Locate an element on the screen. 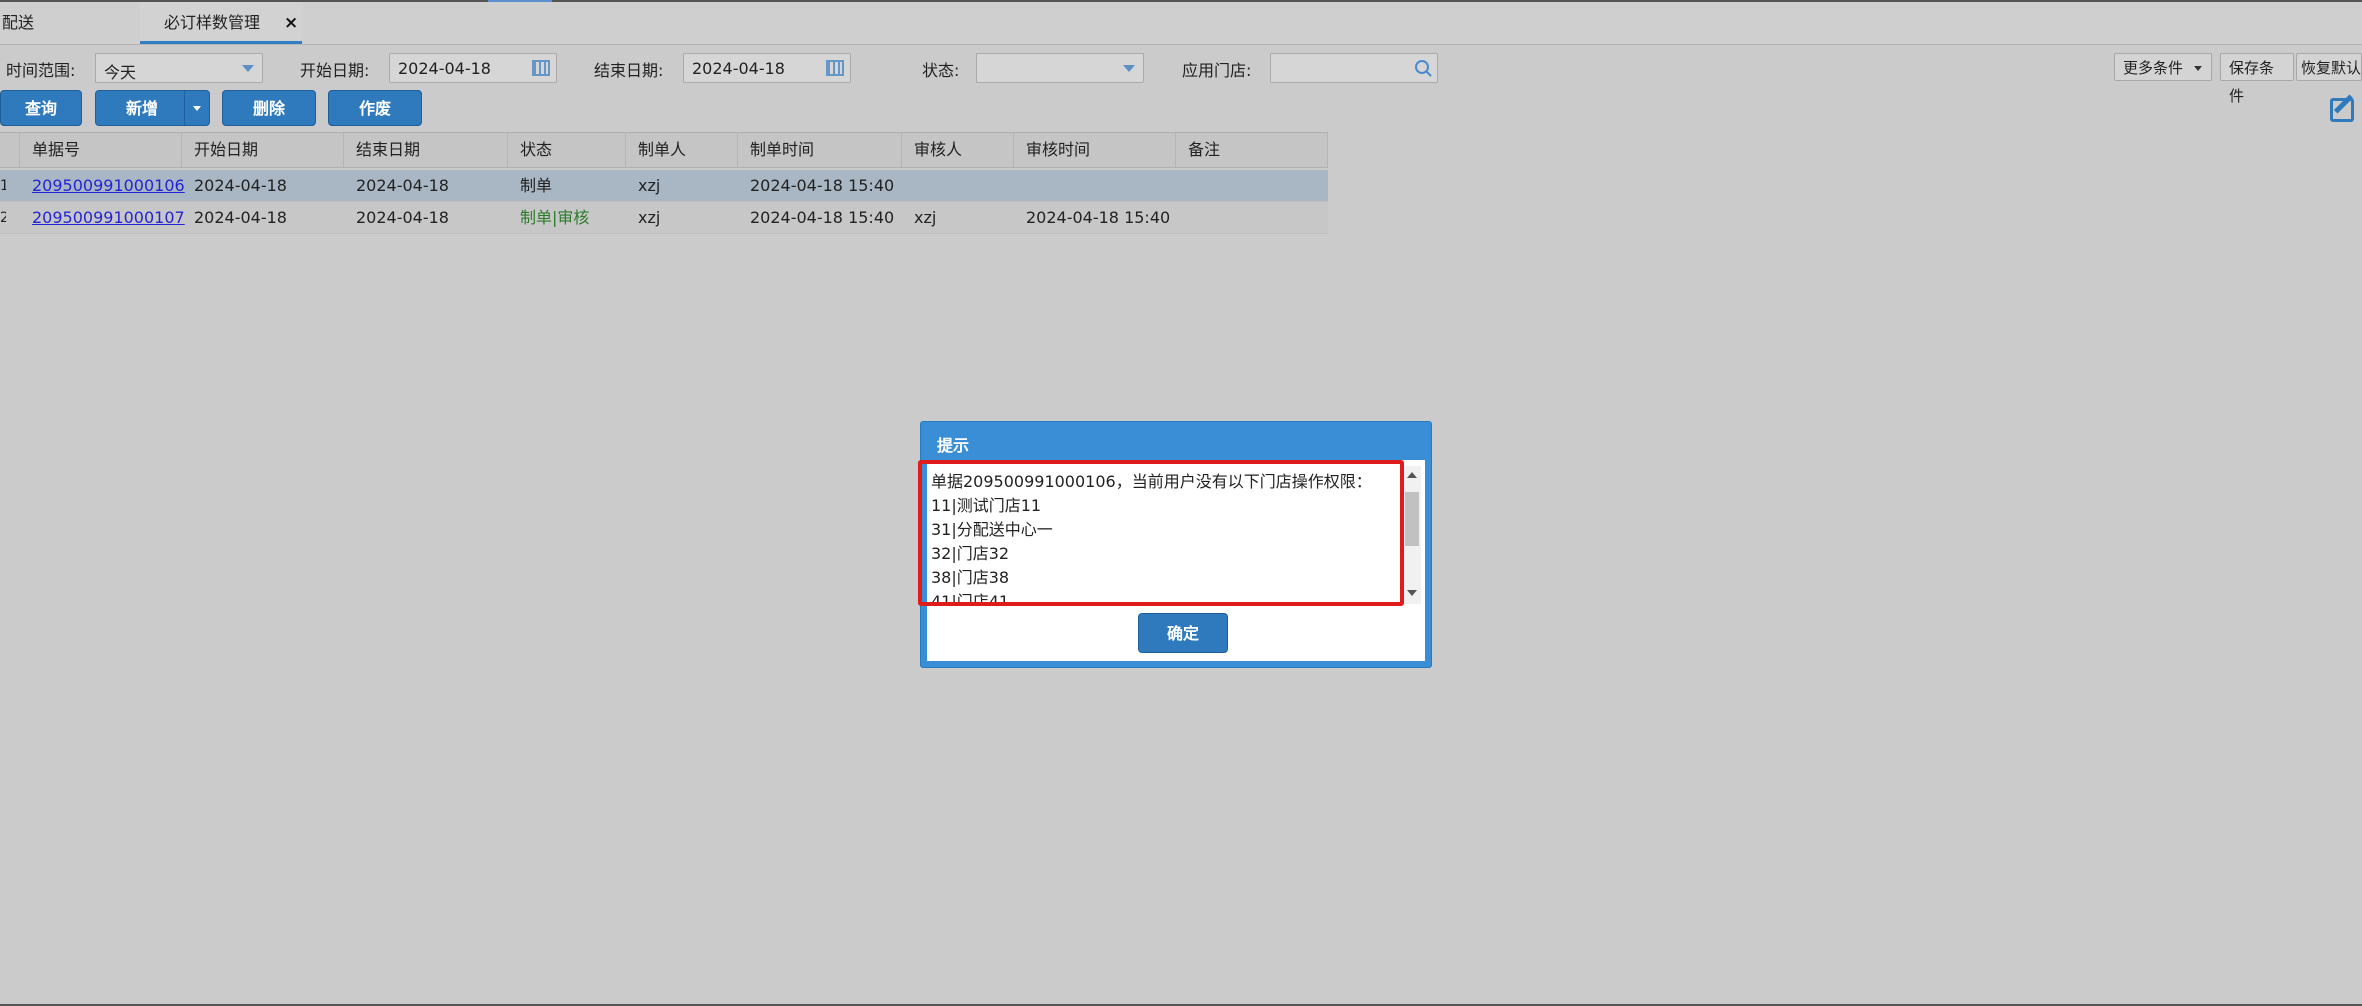  add-label: 新增 is located at coordinates (142, 108).